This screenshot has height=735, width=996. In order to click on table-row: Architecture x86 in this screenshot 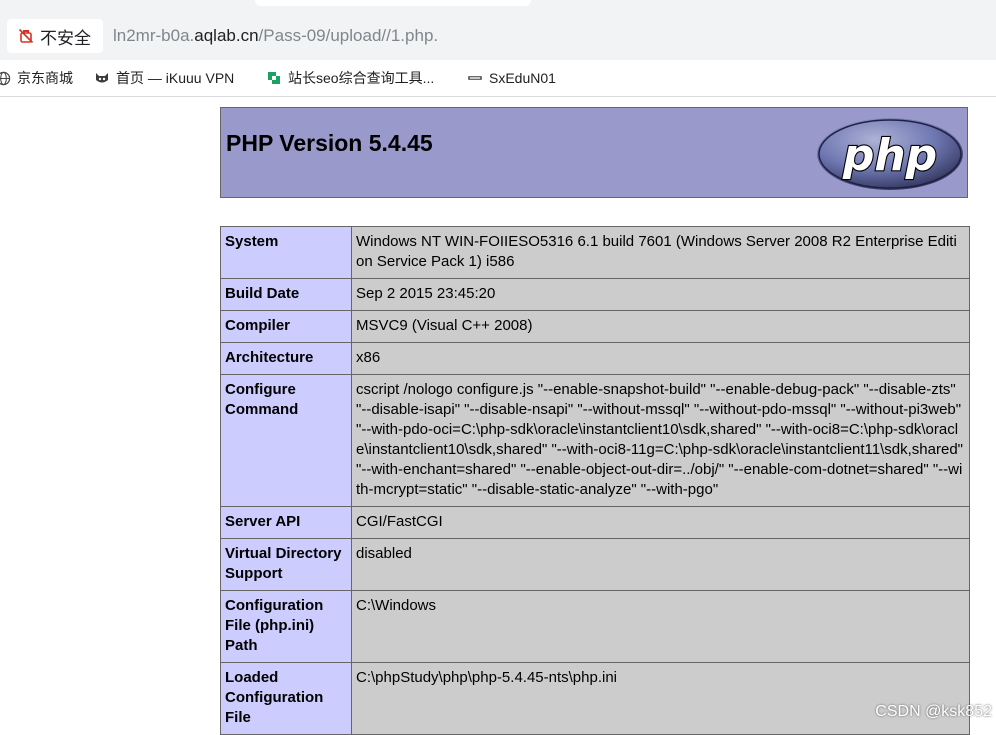, I will do `click(595, 358)`.